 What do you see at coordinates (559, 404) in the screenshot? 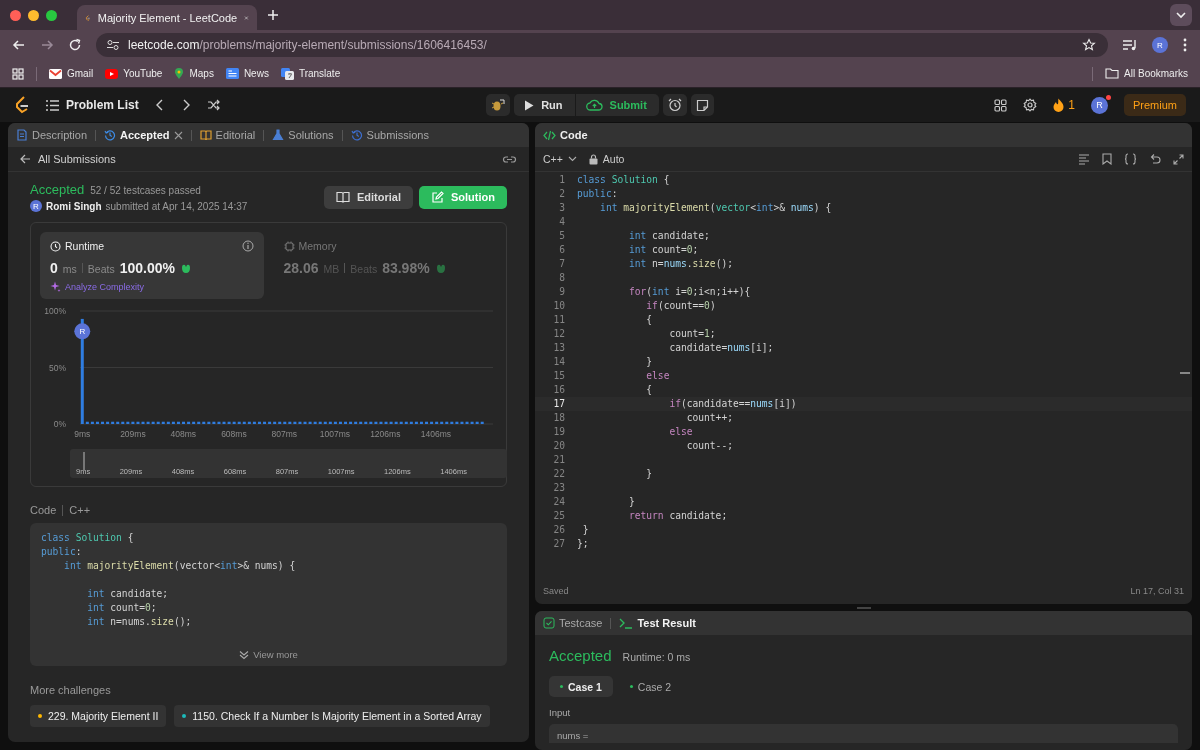
I see `line-number: 17` at bounding box center [559, 404].